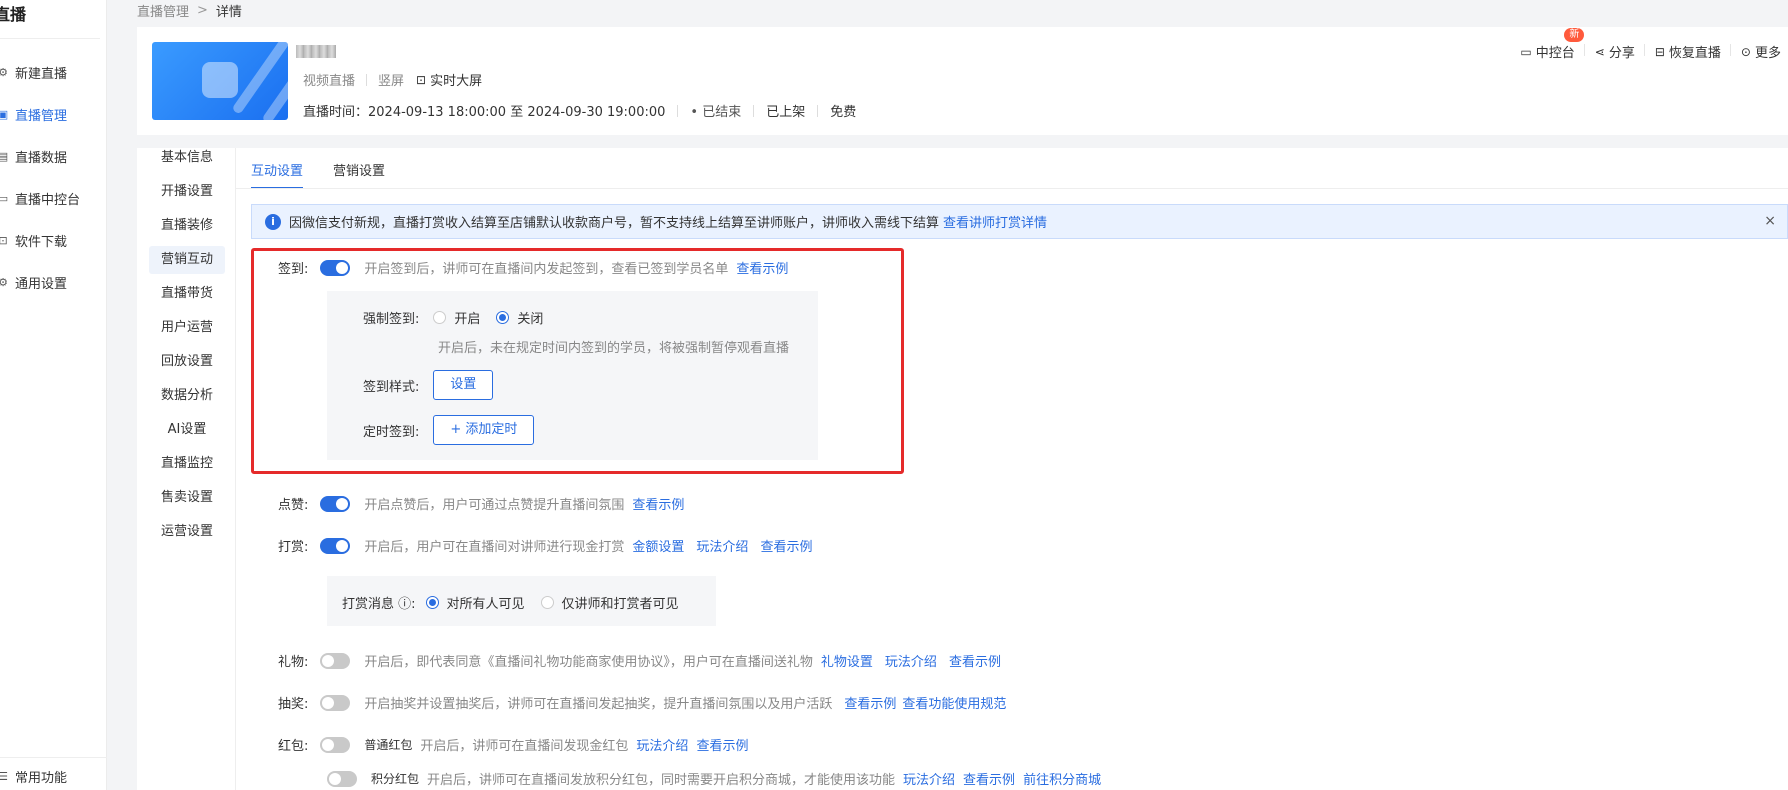 The height and width of the screenshot is (790, 1788). Describe the element at coordinates (342, 778) in the screenshot. I see `points-redpacket-toggle` at that location.